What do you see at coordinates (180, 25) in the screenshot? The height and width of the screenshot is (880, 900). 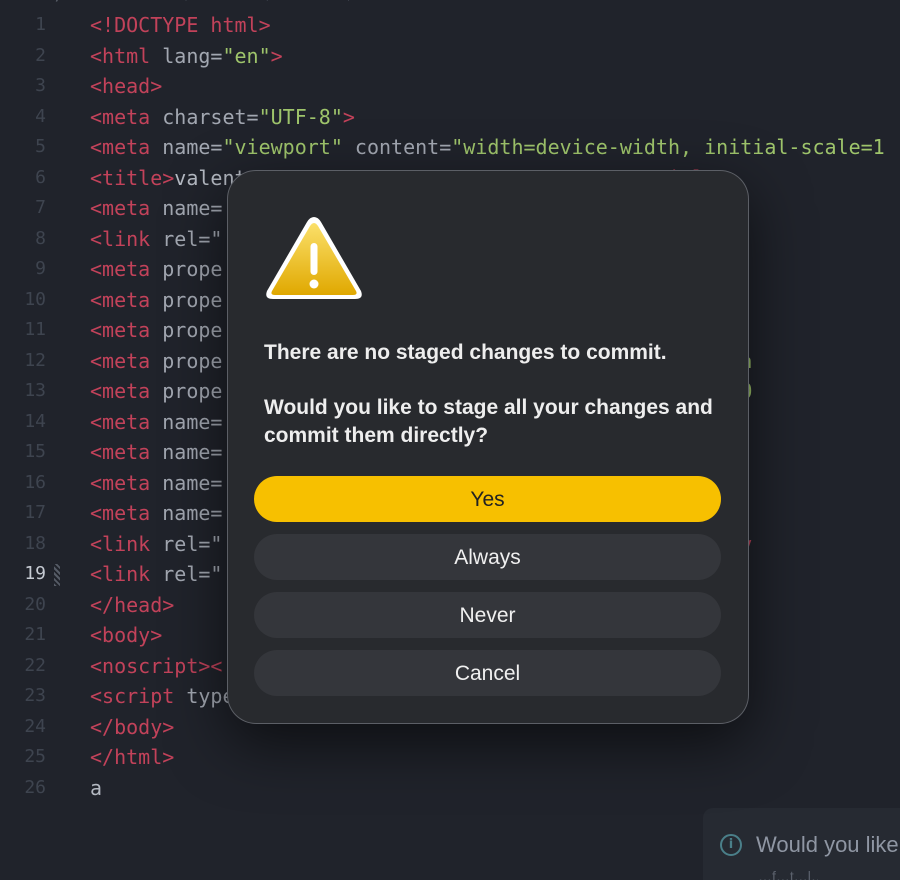 I see `code-text: <!DOCTYPE html>` at bounding box center [180, 25].